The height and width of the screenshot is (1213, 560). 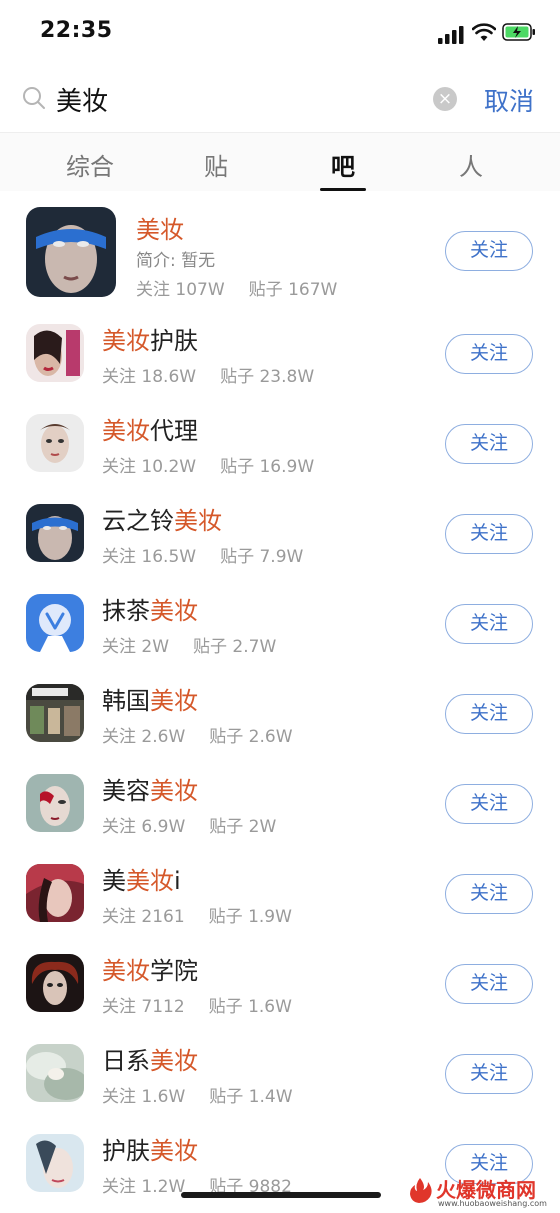 I want to click on forum-name: 韩国美妆, so click(x=150, y=701).